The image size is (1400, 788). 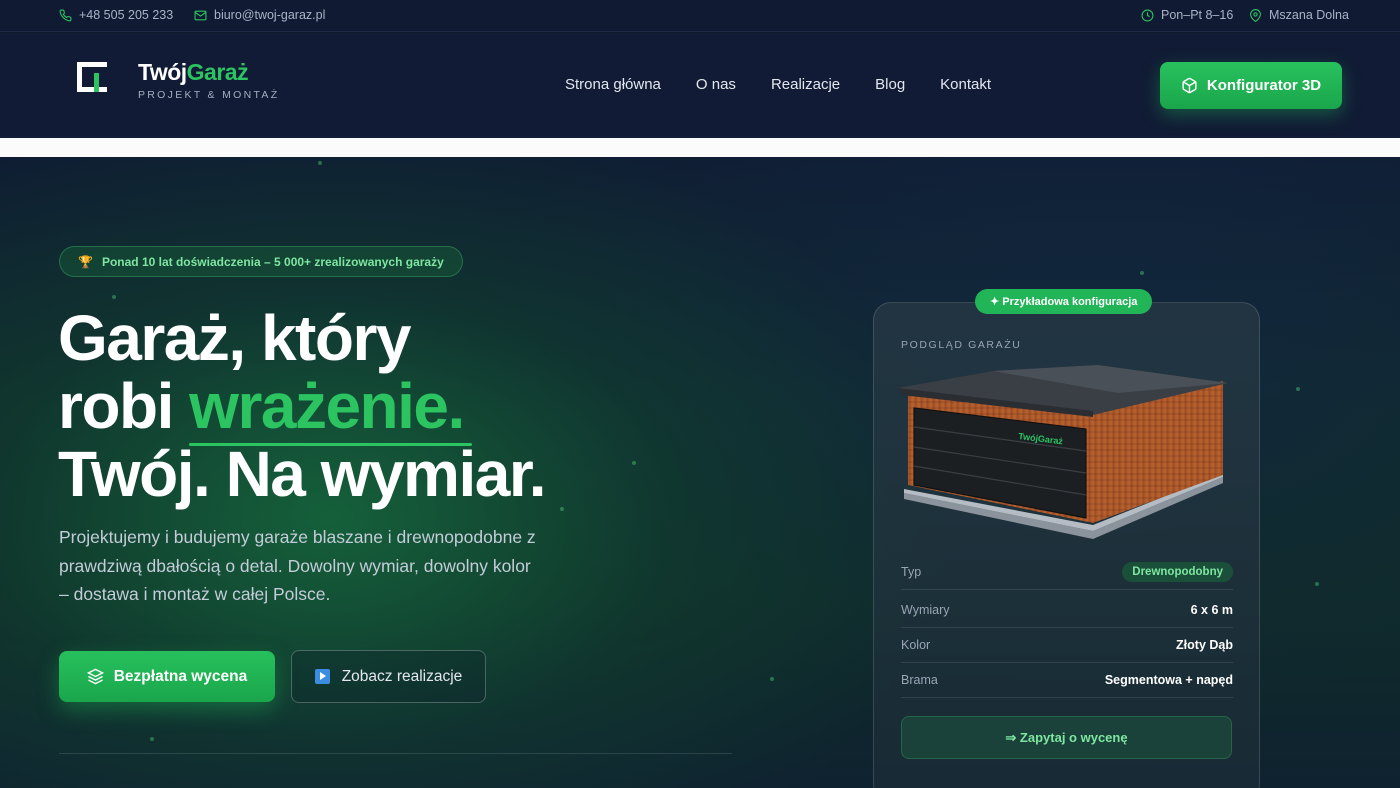 What do you see at coordinates (613, 84) in the screenshot?
I see `nav-item-home: Strona główna` at bounding box center [613, 84].